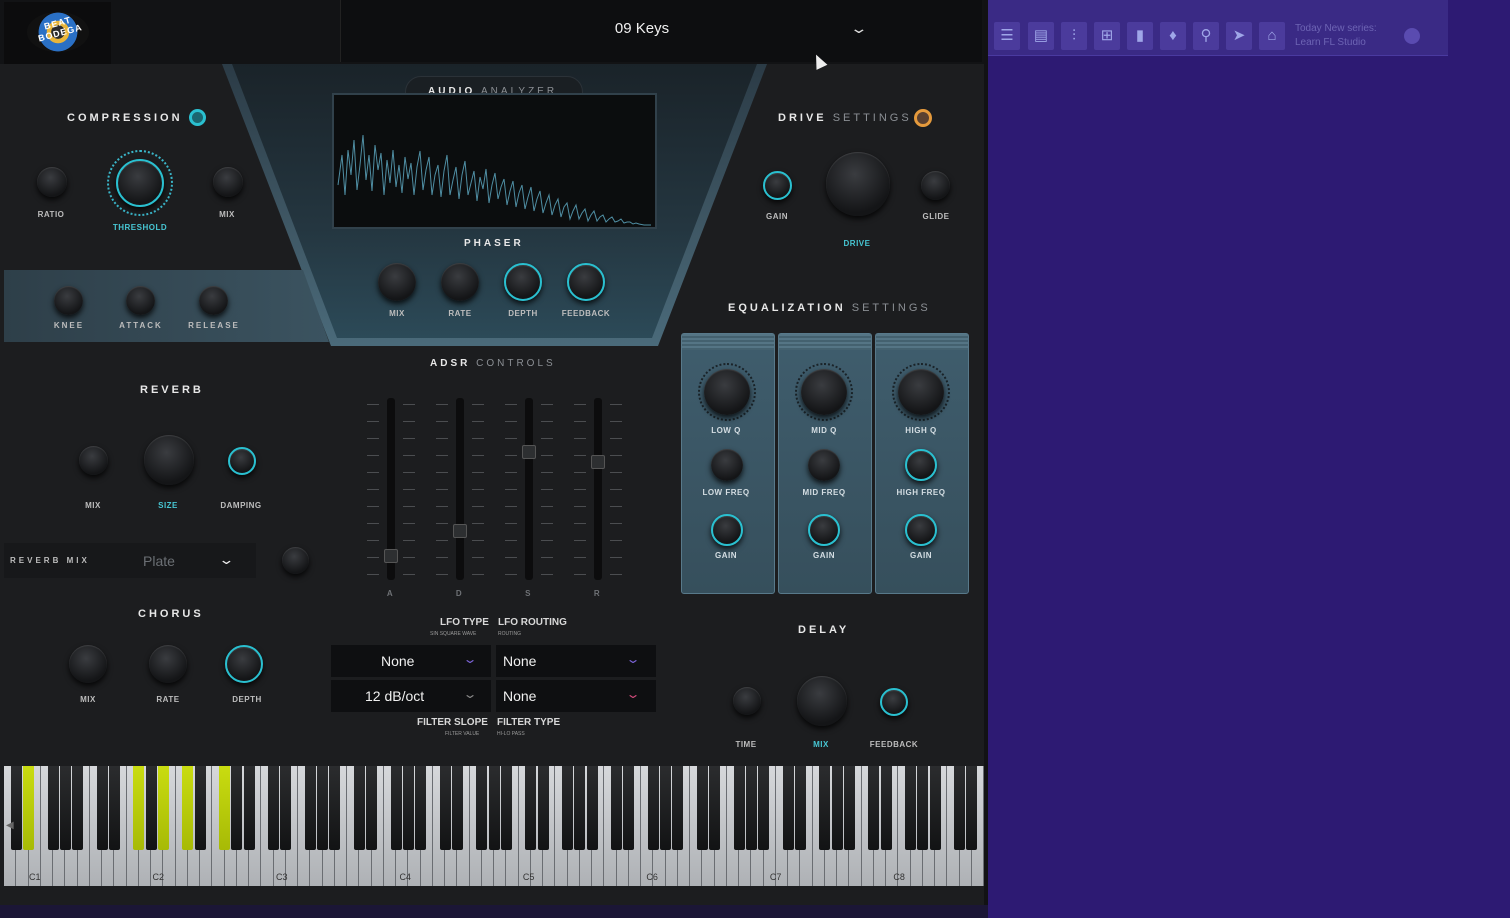 This screenshot has width=1510, height=918. I want to click on knee-knob, so click(68, 300).